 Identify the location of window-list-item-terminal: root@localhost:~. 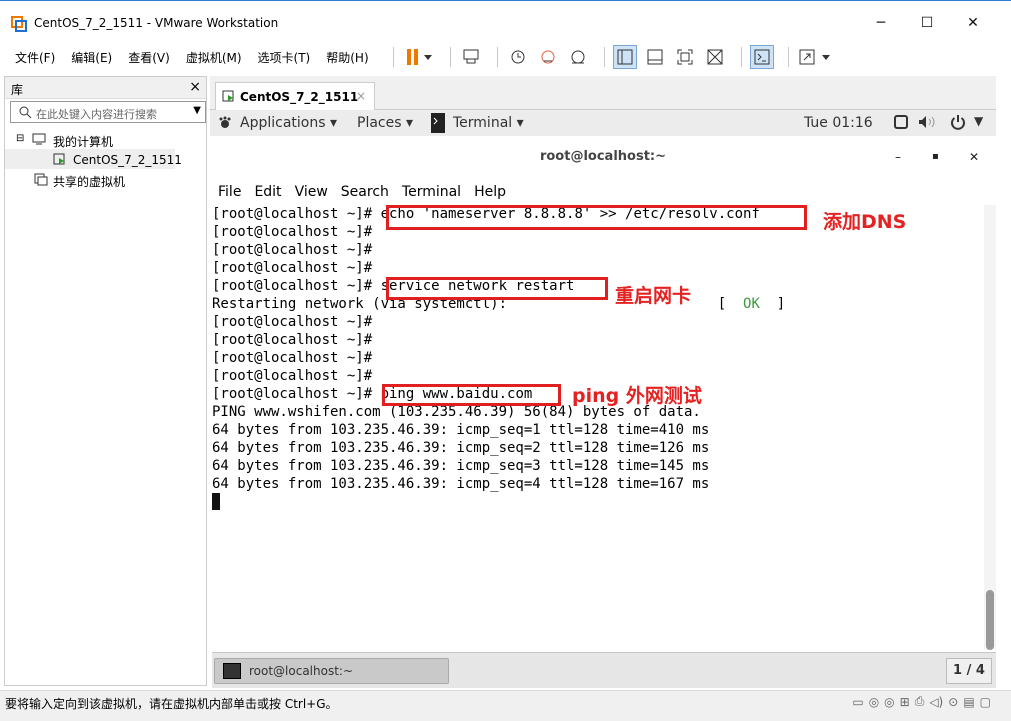
(331, 671).